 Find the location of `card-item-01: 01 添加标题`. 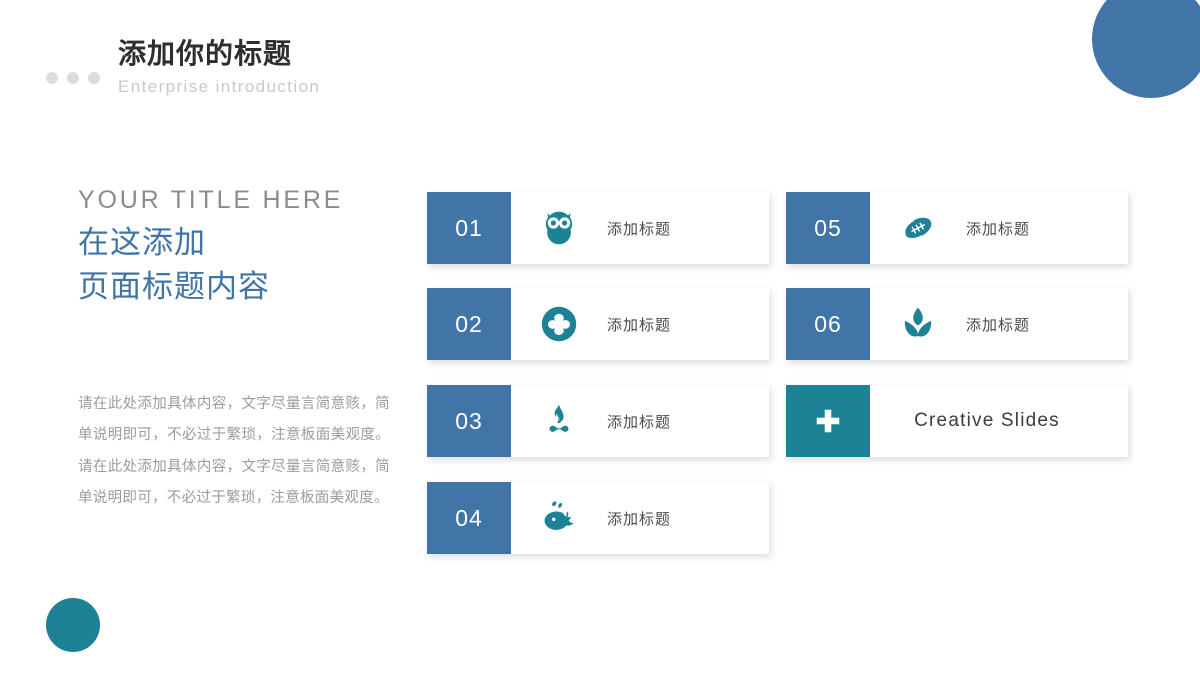

card-item-01: 01 添加标题 is located at coordinates (598, 228).